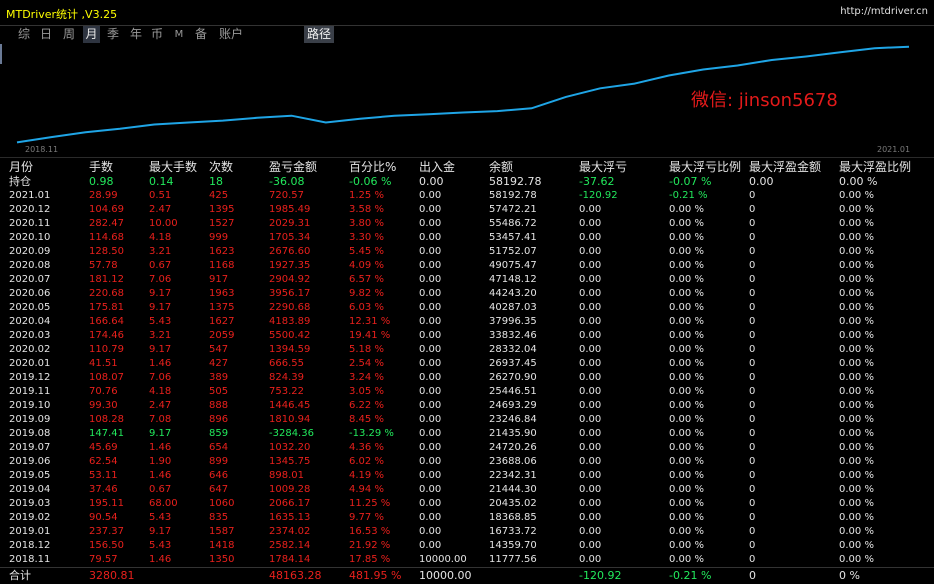  Describe the element at coordinates (366, 475) in the screenshot. I see `table-cell-5: 4.19 %` at that location.